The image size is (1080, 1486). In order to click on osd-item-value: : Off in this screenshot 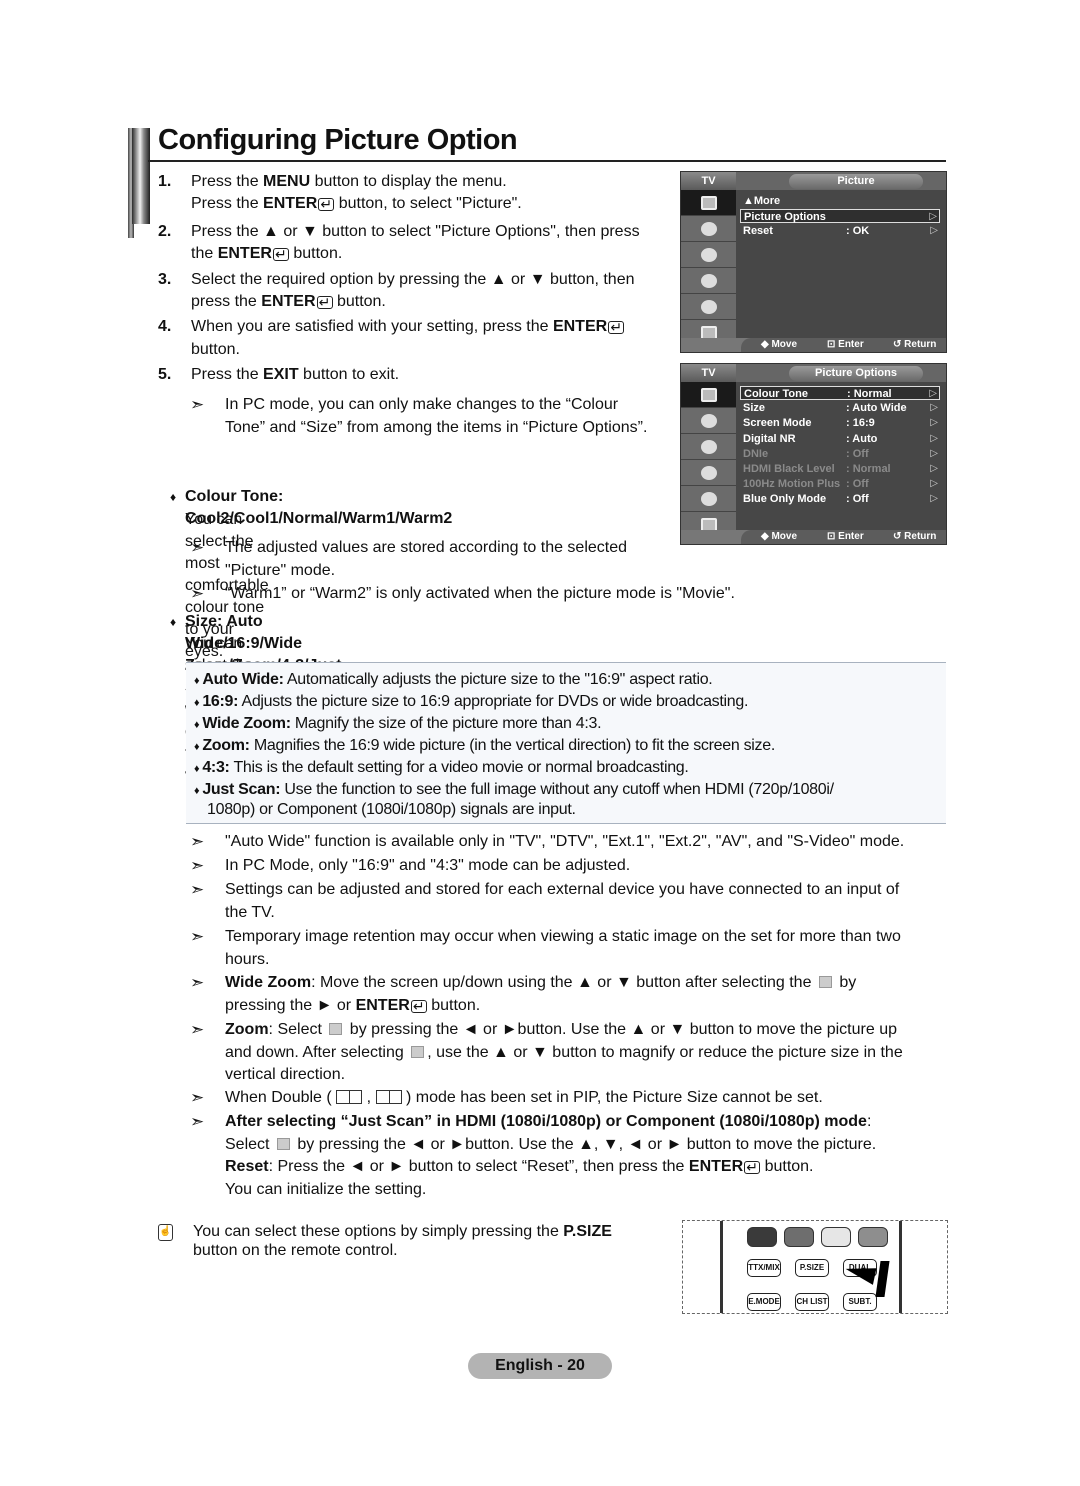, I will do `click(857, 484)`.